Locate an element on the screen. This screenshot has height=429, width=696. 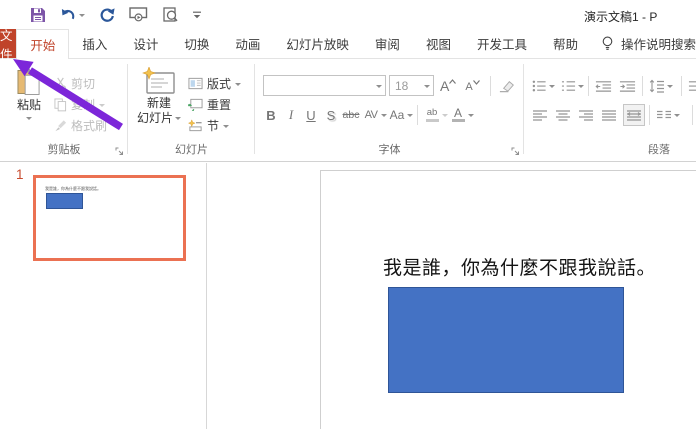
text-shadow-button: S is located at coordinates (331, 115).